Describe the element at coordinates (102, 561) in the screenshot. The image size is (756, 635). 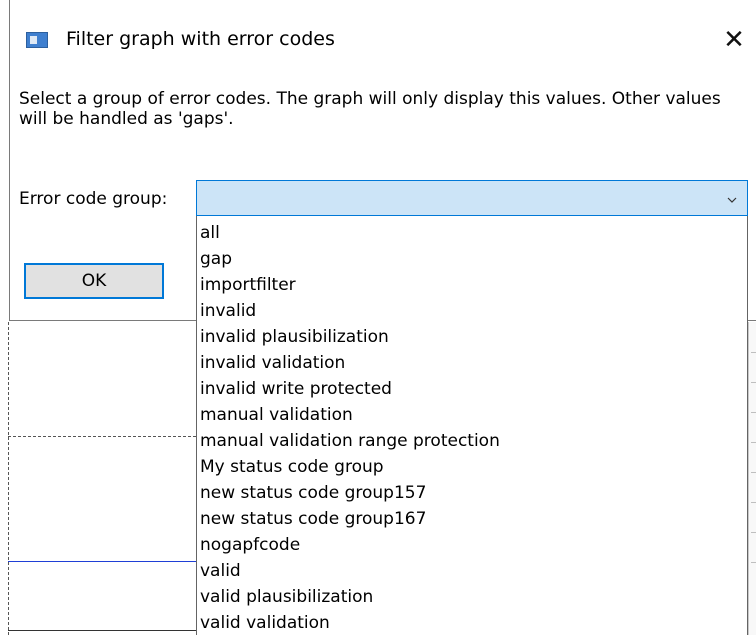
I see `graph-series-line` at that location.